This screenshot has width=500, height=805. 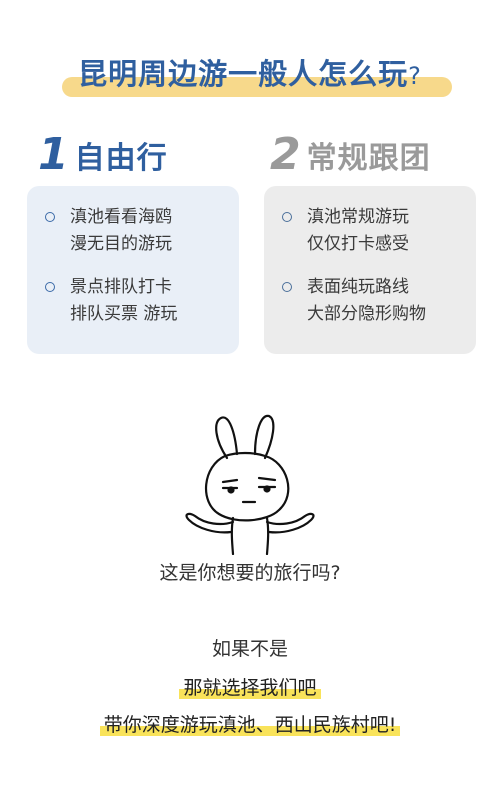 I want to click on list-item: 滇池常规游玩 仅仅打卡感受, so click(x=374, y=231).